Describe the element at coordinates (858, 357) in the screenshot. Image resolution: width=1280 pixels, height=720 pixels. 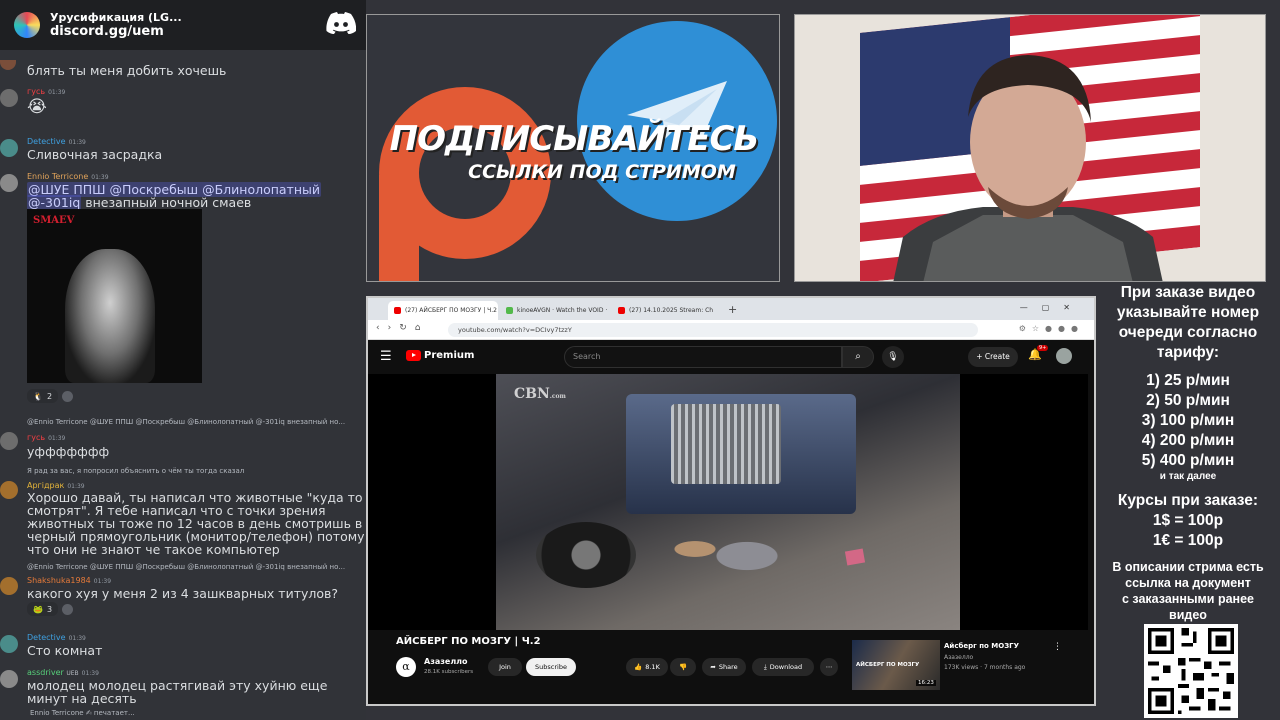
I see `search-icon: ⌕` at that location.